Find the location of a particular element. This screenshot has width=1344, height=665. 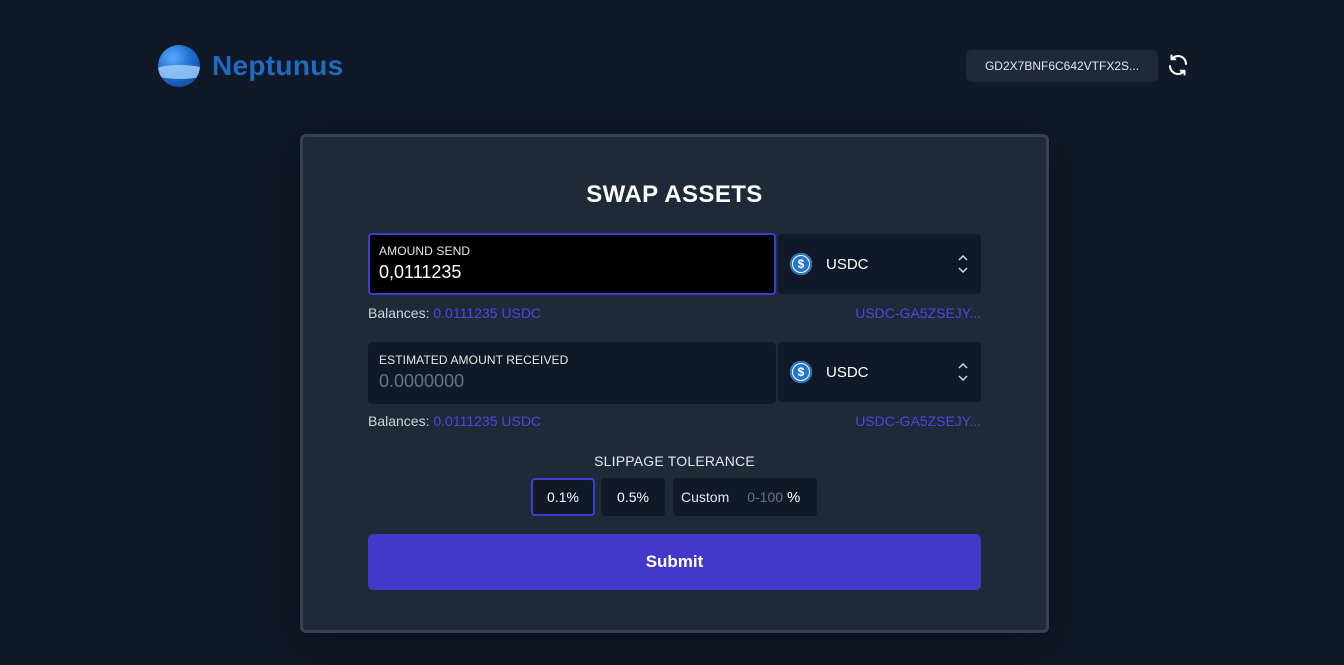

slippage-title: SLIPPAGE TOLERANCE is located at coordinates (674, 461).